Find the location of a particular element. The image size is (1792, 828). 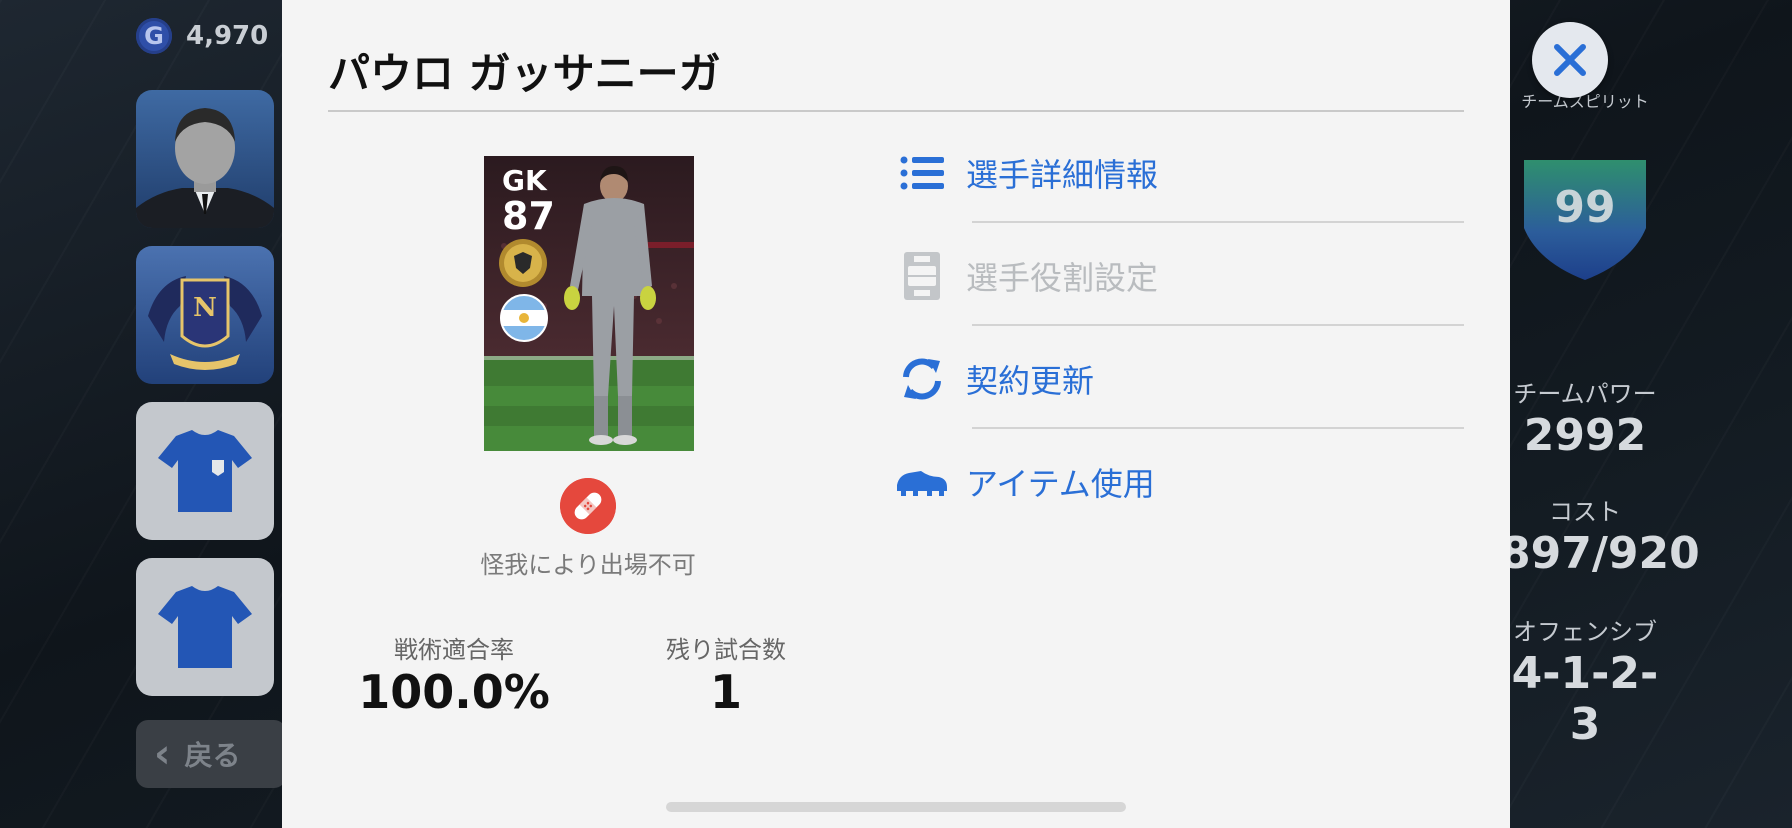

club-emblem-icon: N is located at coordinates (205, 323).